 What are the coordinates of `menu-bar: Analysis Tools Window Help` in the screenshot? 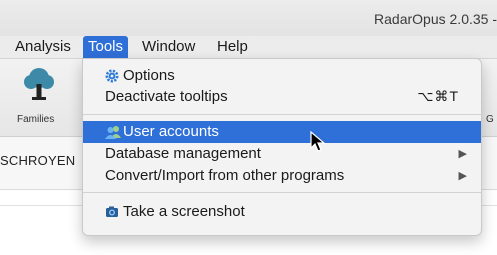 It's located at (248, 47).